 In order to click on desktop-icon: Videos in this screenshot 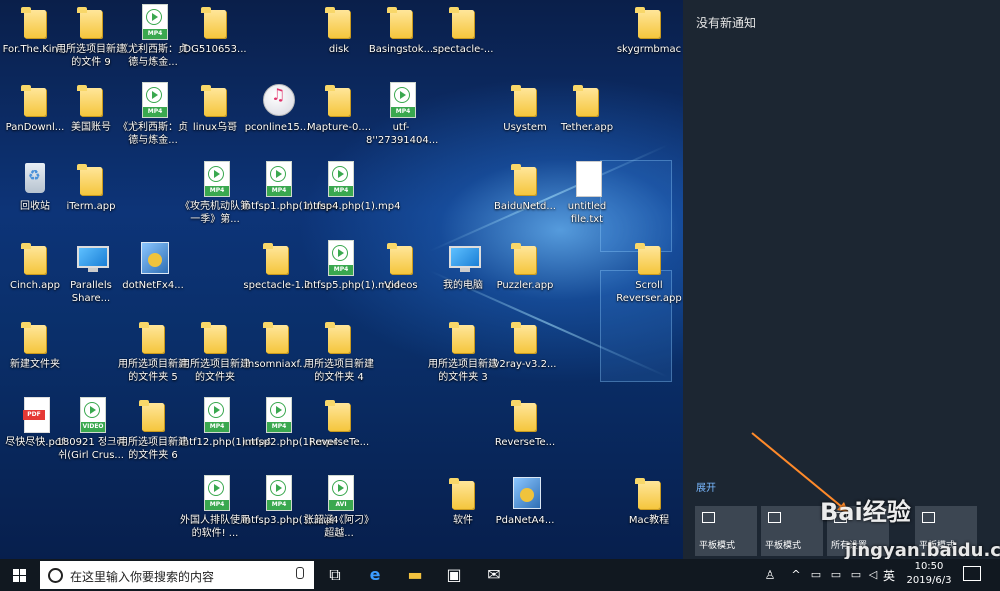, I will do `click(401, 265)`.